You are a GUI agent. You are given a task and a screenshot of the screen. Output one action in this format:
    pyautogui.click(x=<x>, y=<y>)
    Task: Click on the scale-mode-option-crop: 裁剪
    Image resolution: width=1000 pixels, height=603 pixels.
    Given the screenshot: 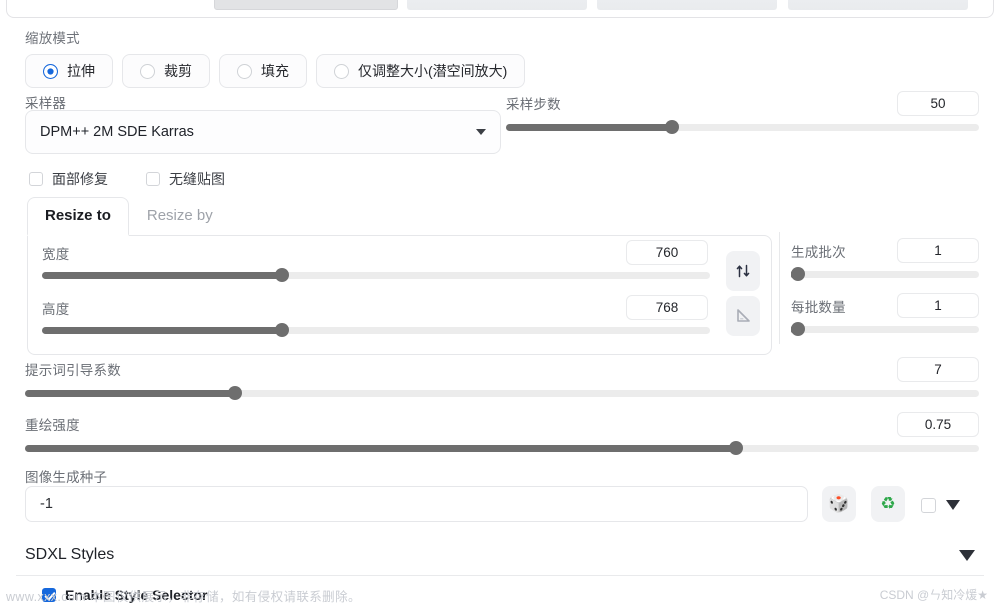 What is the action you would take?
    pyautogui.click(x=166, y=71)
    